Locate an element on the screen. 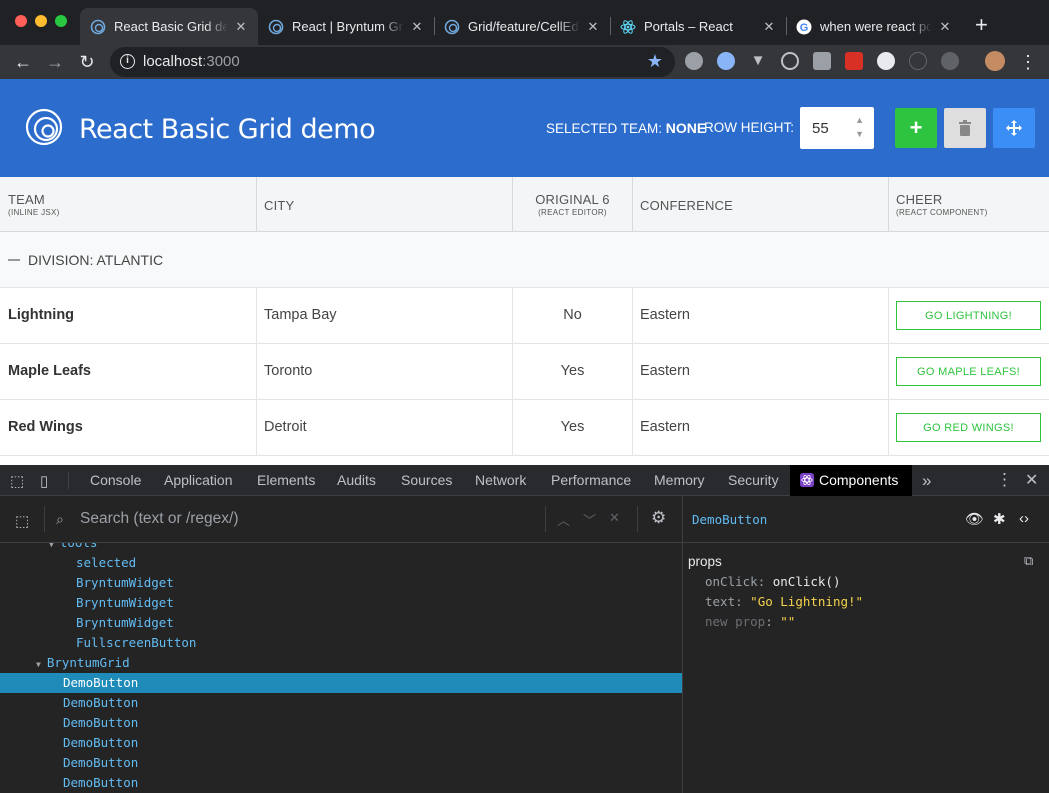 The image size is (1049, 793). close-devtools-icon: ✕ is located at coordinates (1031, 480).